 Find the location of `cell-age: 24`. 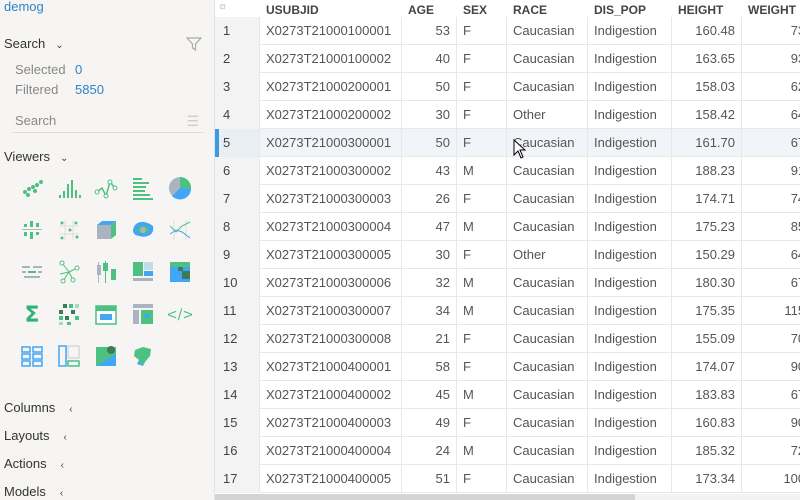

cell-age: 24 is located at coordinates (429, 451).